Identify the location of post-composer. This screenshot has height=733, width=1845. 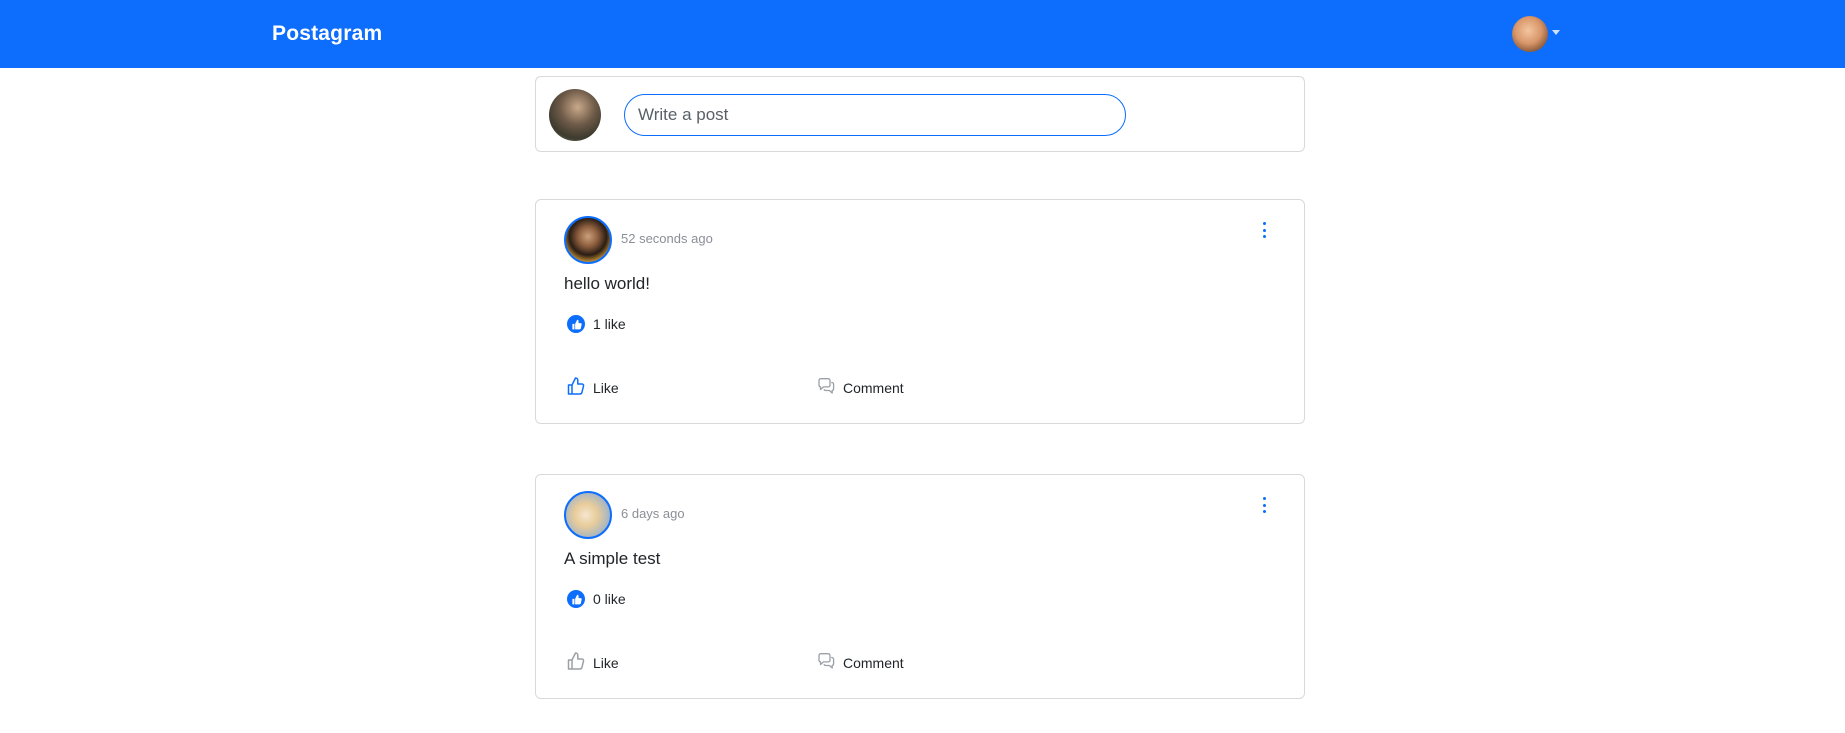
(920, 114).